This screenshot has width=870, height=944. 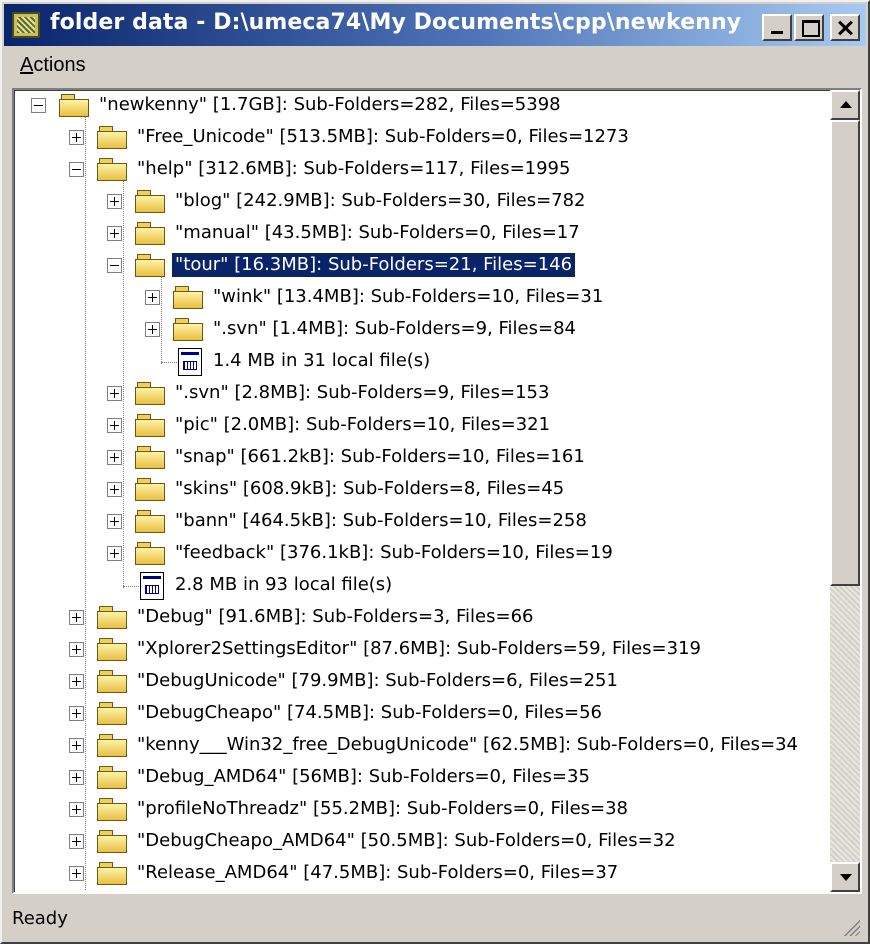 I want to click on tree-row: ".svn" [2.8MB]: Sub-Folders=9, Files=153, so click(x=422, y=394).